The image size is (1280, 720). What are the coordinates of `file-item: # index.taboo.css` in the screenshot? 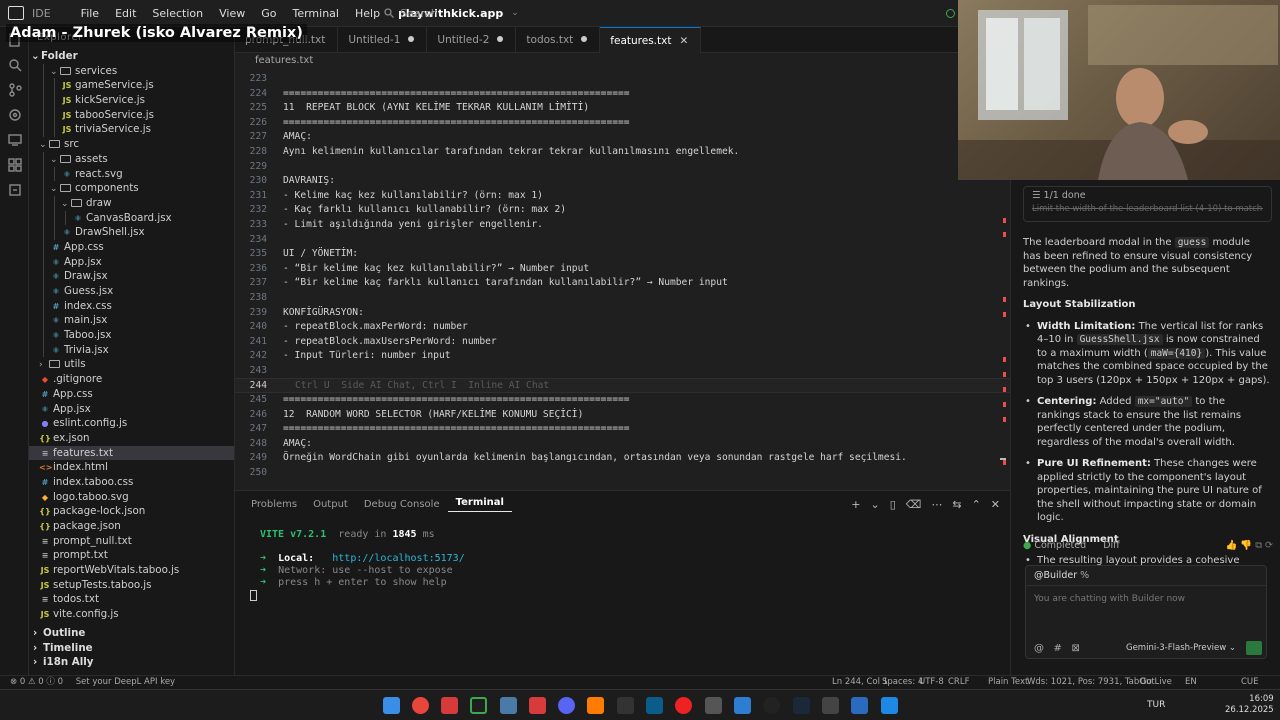 It's located at (131, 482).